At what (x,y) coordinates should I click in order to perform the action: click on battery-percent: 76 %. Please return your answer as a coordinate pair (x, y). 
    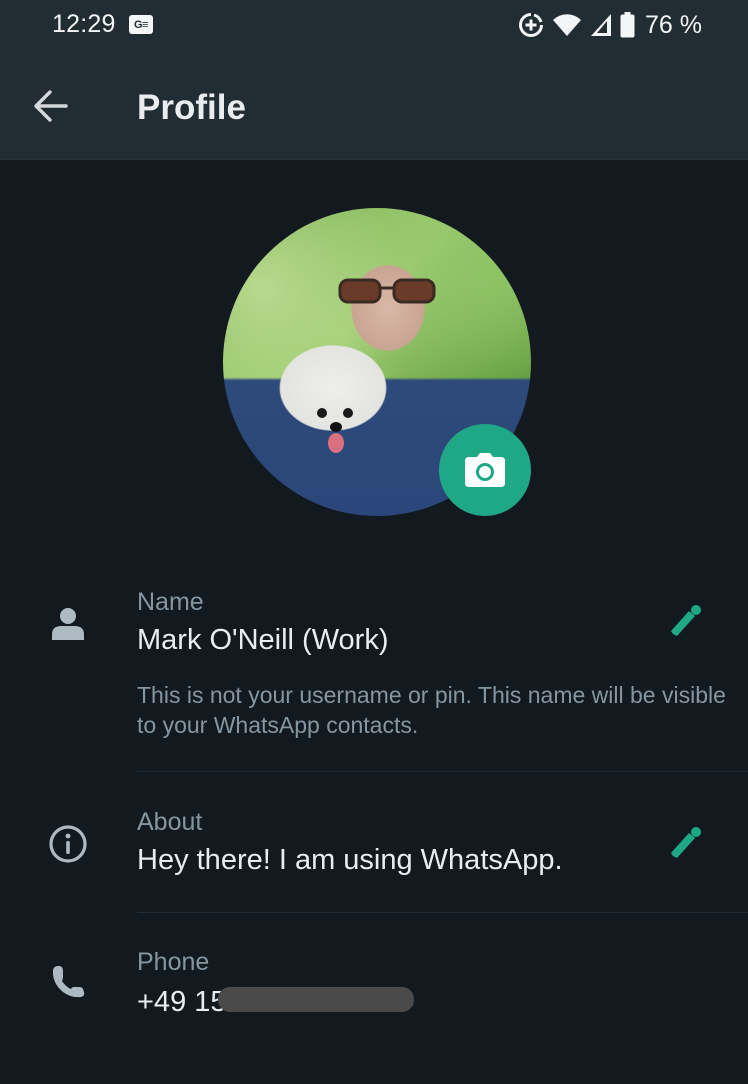
    Looking at the image, I should click on (673, 24).